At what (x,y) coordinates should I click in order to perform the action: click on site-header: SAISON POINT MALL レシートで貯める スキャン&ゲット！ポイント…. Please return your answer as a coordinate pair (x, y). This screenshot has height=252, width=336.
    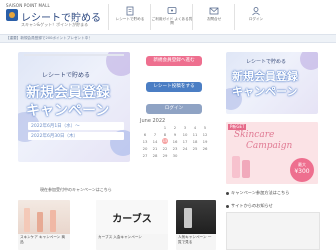
    Looking at the image, I should click on (168, 16).